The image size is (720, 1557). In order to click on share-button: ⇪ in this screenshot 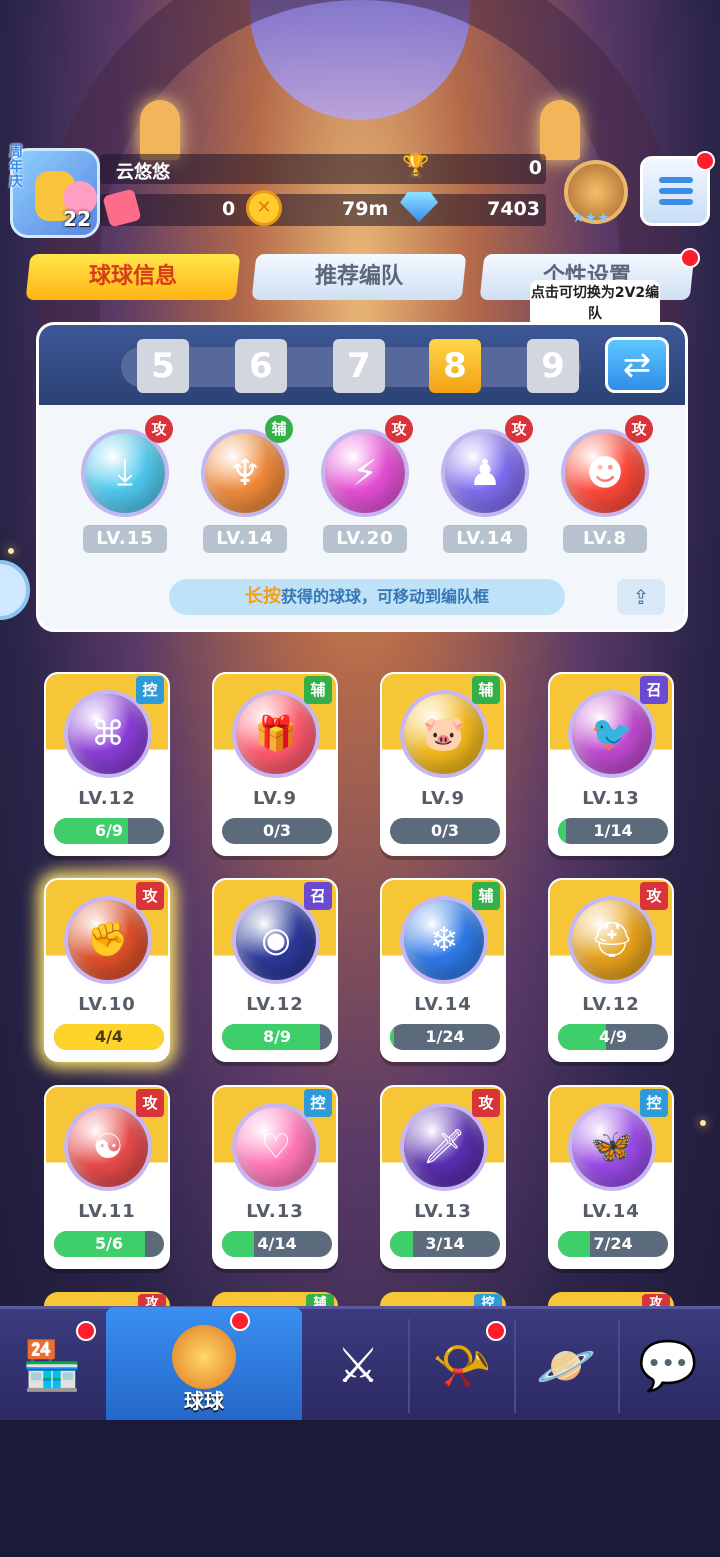, I will do `click(641, 597)`.